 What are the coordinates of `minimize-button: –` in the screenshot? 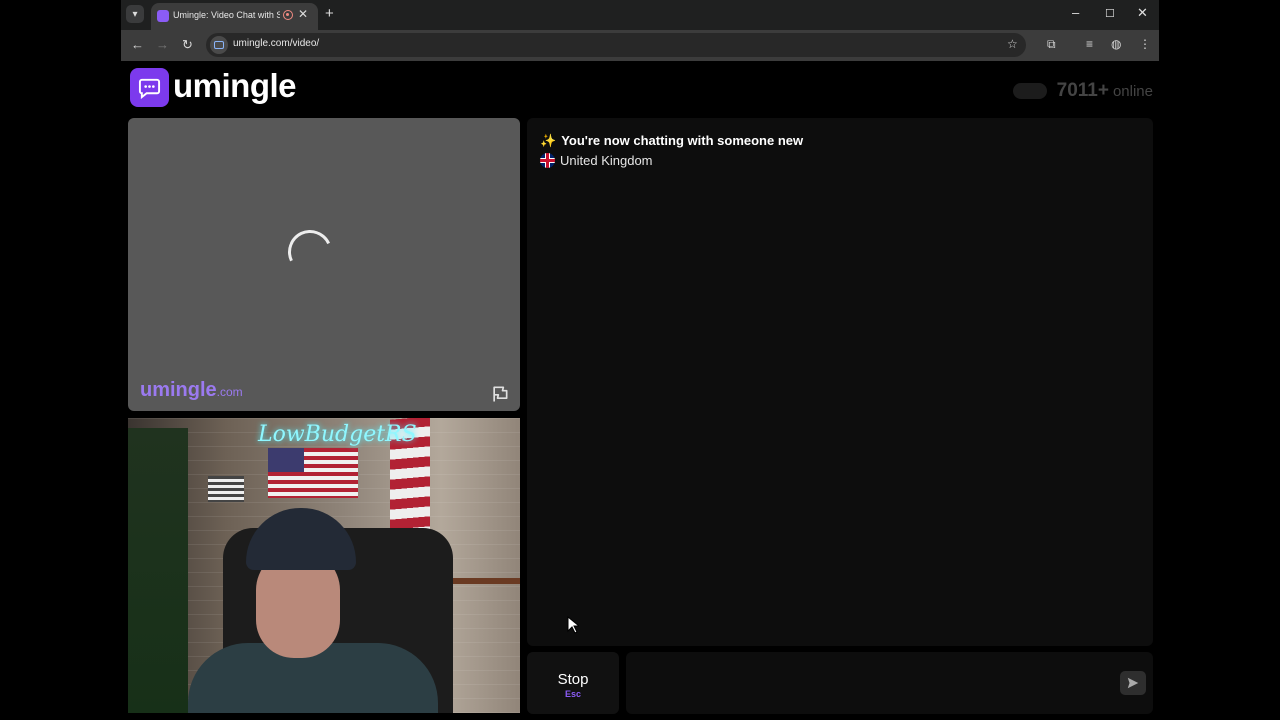 It's located at (1075, 12).